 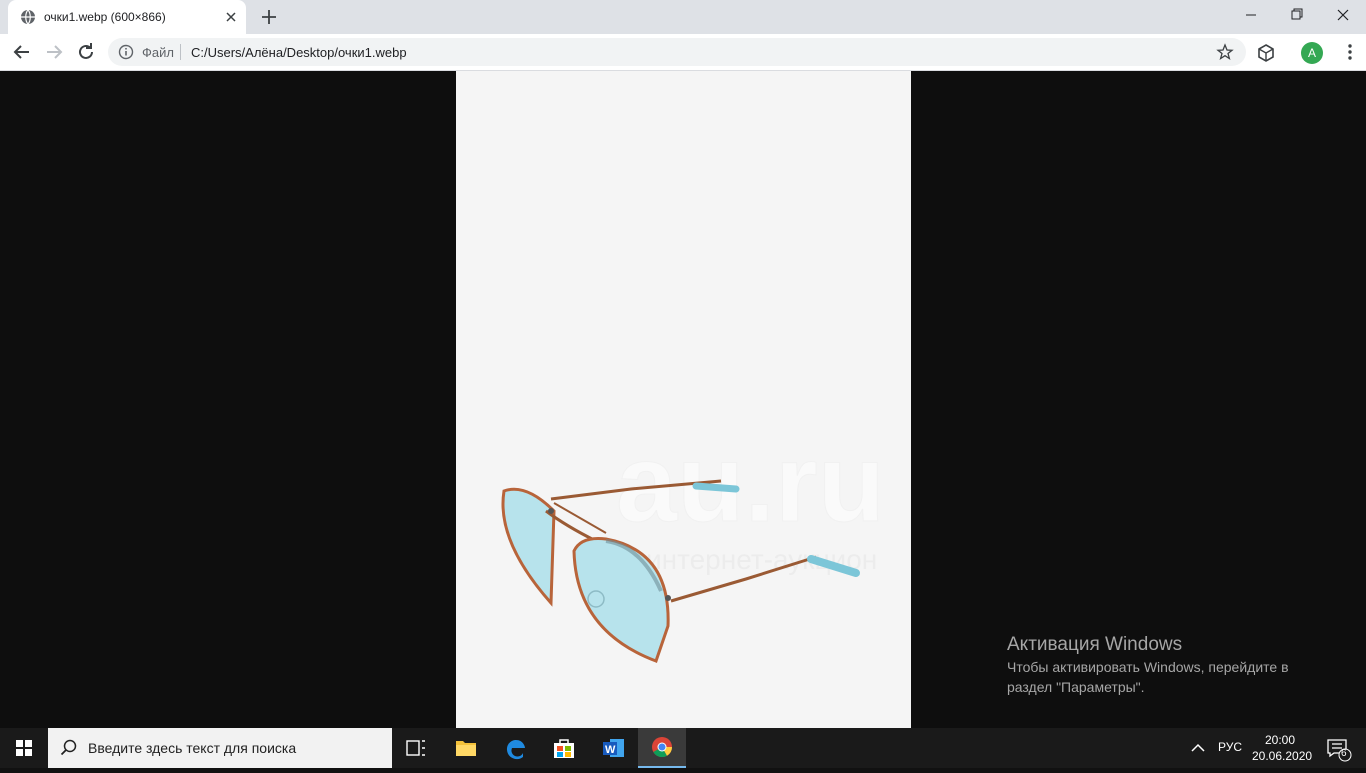 I want to click on clock-date: 20.06.2020, so click(x=1282, y=756).